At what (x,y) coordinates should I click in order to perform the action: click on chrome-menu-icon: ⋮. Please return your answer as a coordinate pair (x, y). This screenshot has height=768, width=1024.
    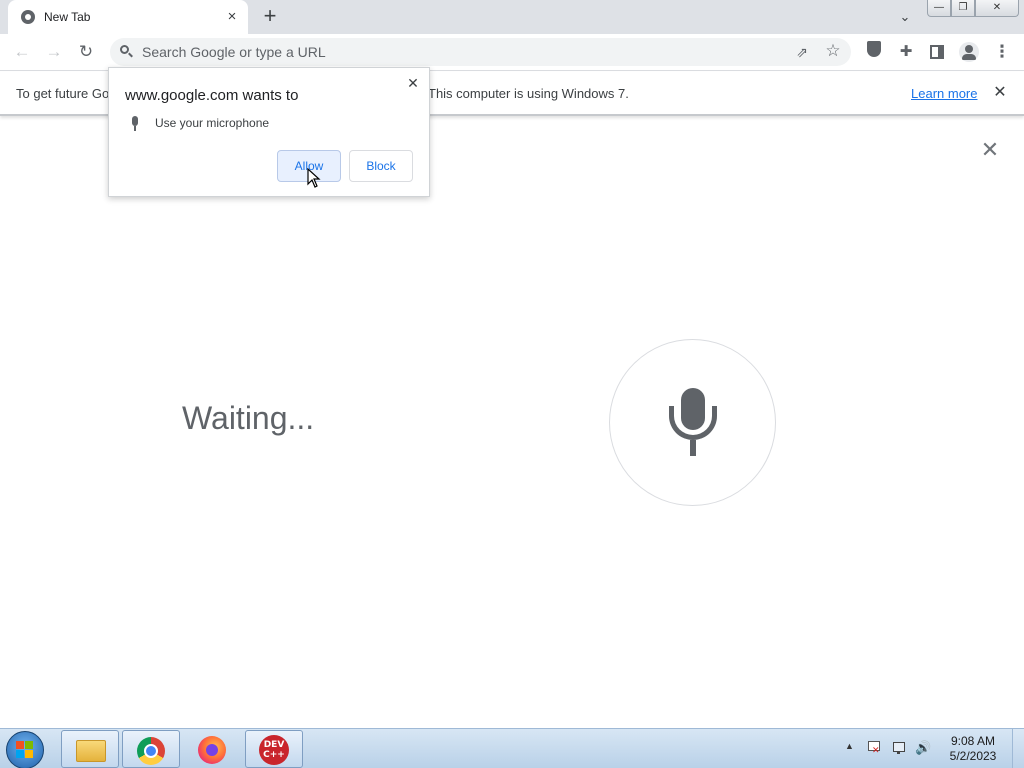
    Looking at the image, I should click on (1002, 52).